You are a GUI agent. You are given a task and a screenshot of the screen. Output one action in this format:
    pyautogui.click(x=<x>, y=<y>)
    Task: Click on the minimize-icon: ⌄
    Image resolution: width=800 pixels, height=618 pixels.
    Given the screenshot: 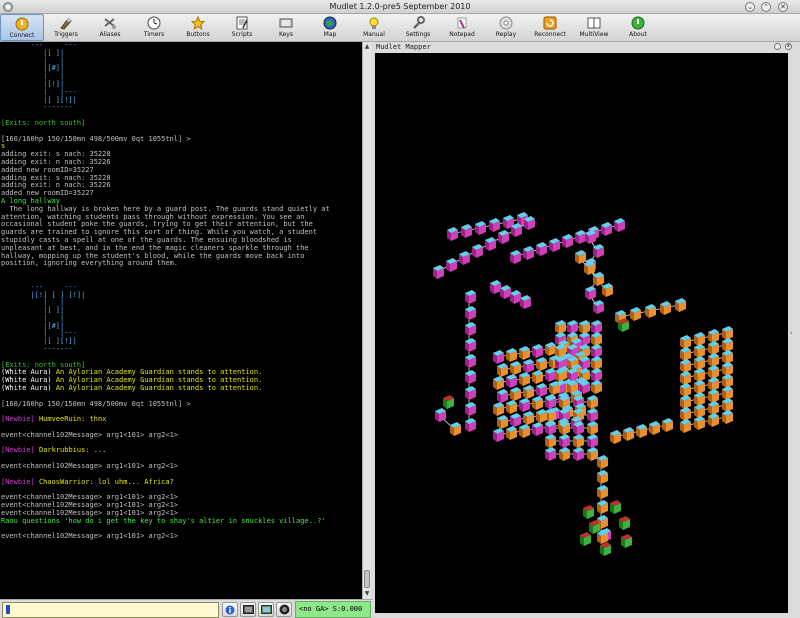 What is the action you would take?
    pyautogui.click(x=750, y=7)
    